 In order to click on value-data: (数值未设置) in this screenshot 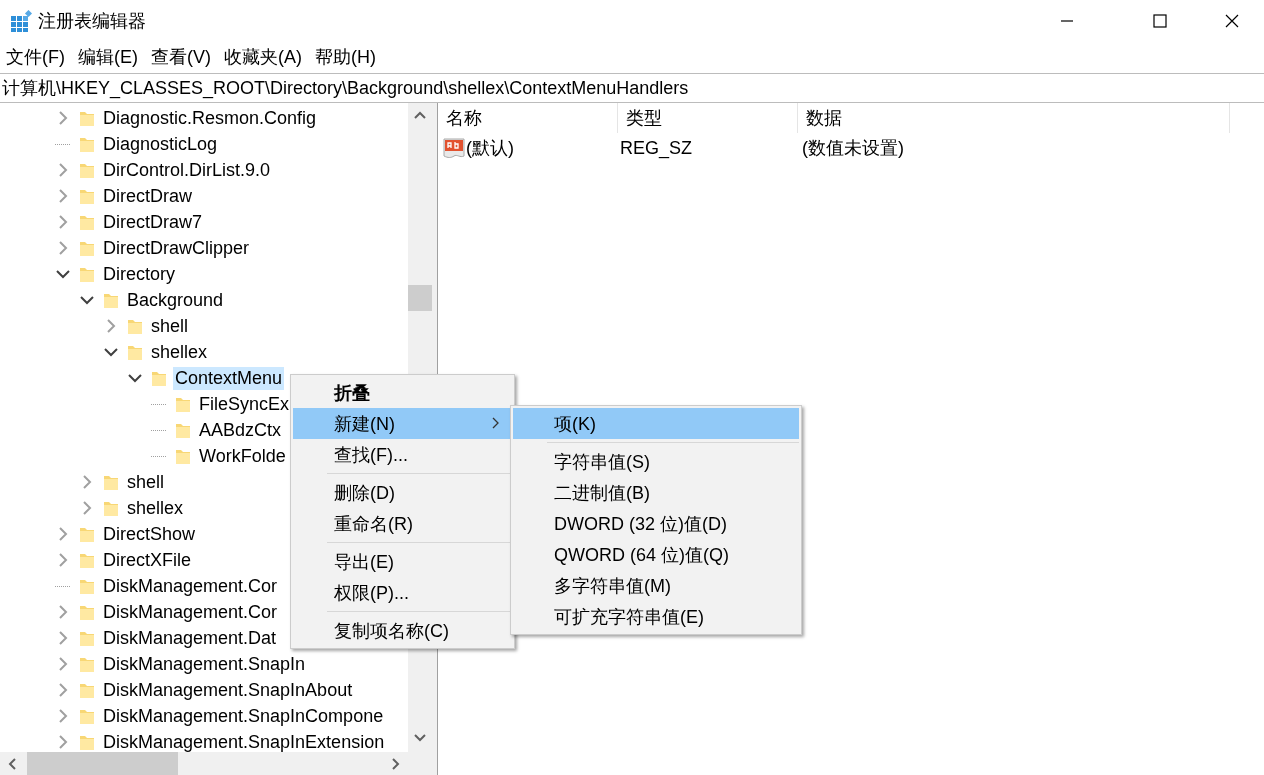, I will do `click(853, 148)`.